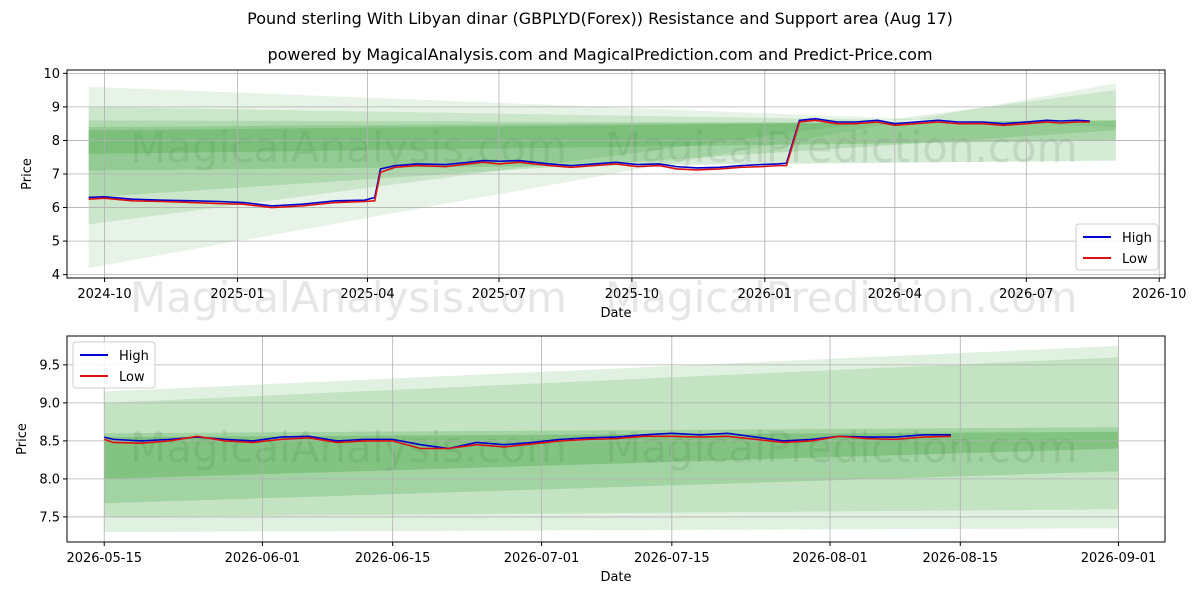  Describe the element at coordinates (263, 558) in the screenshot. I see `x-tick-label: 2026-06-01` at that location.